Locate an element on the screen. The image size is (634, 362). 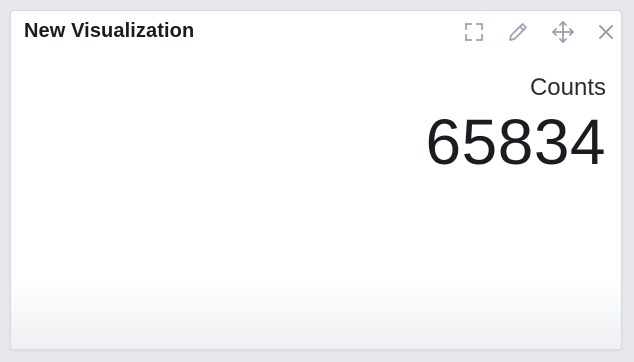
metric-value: 65834 is located at coordinates (515, 142).